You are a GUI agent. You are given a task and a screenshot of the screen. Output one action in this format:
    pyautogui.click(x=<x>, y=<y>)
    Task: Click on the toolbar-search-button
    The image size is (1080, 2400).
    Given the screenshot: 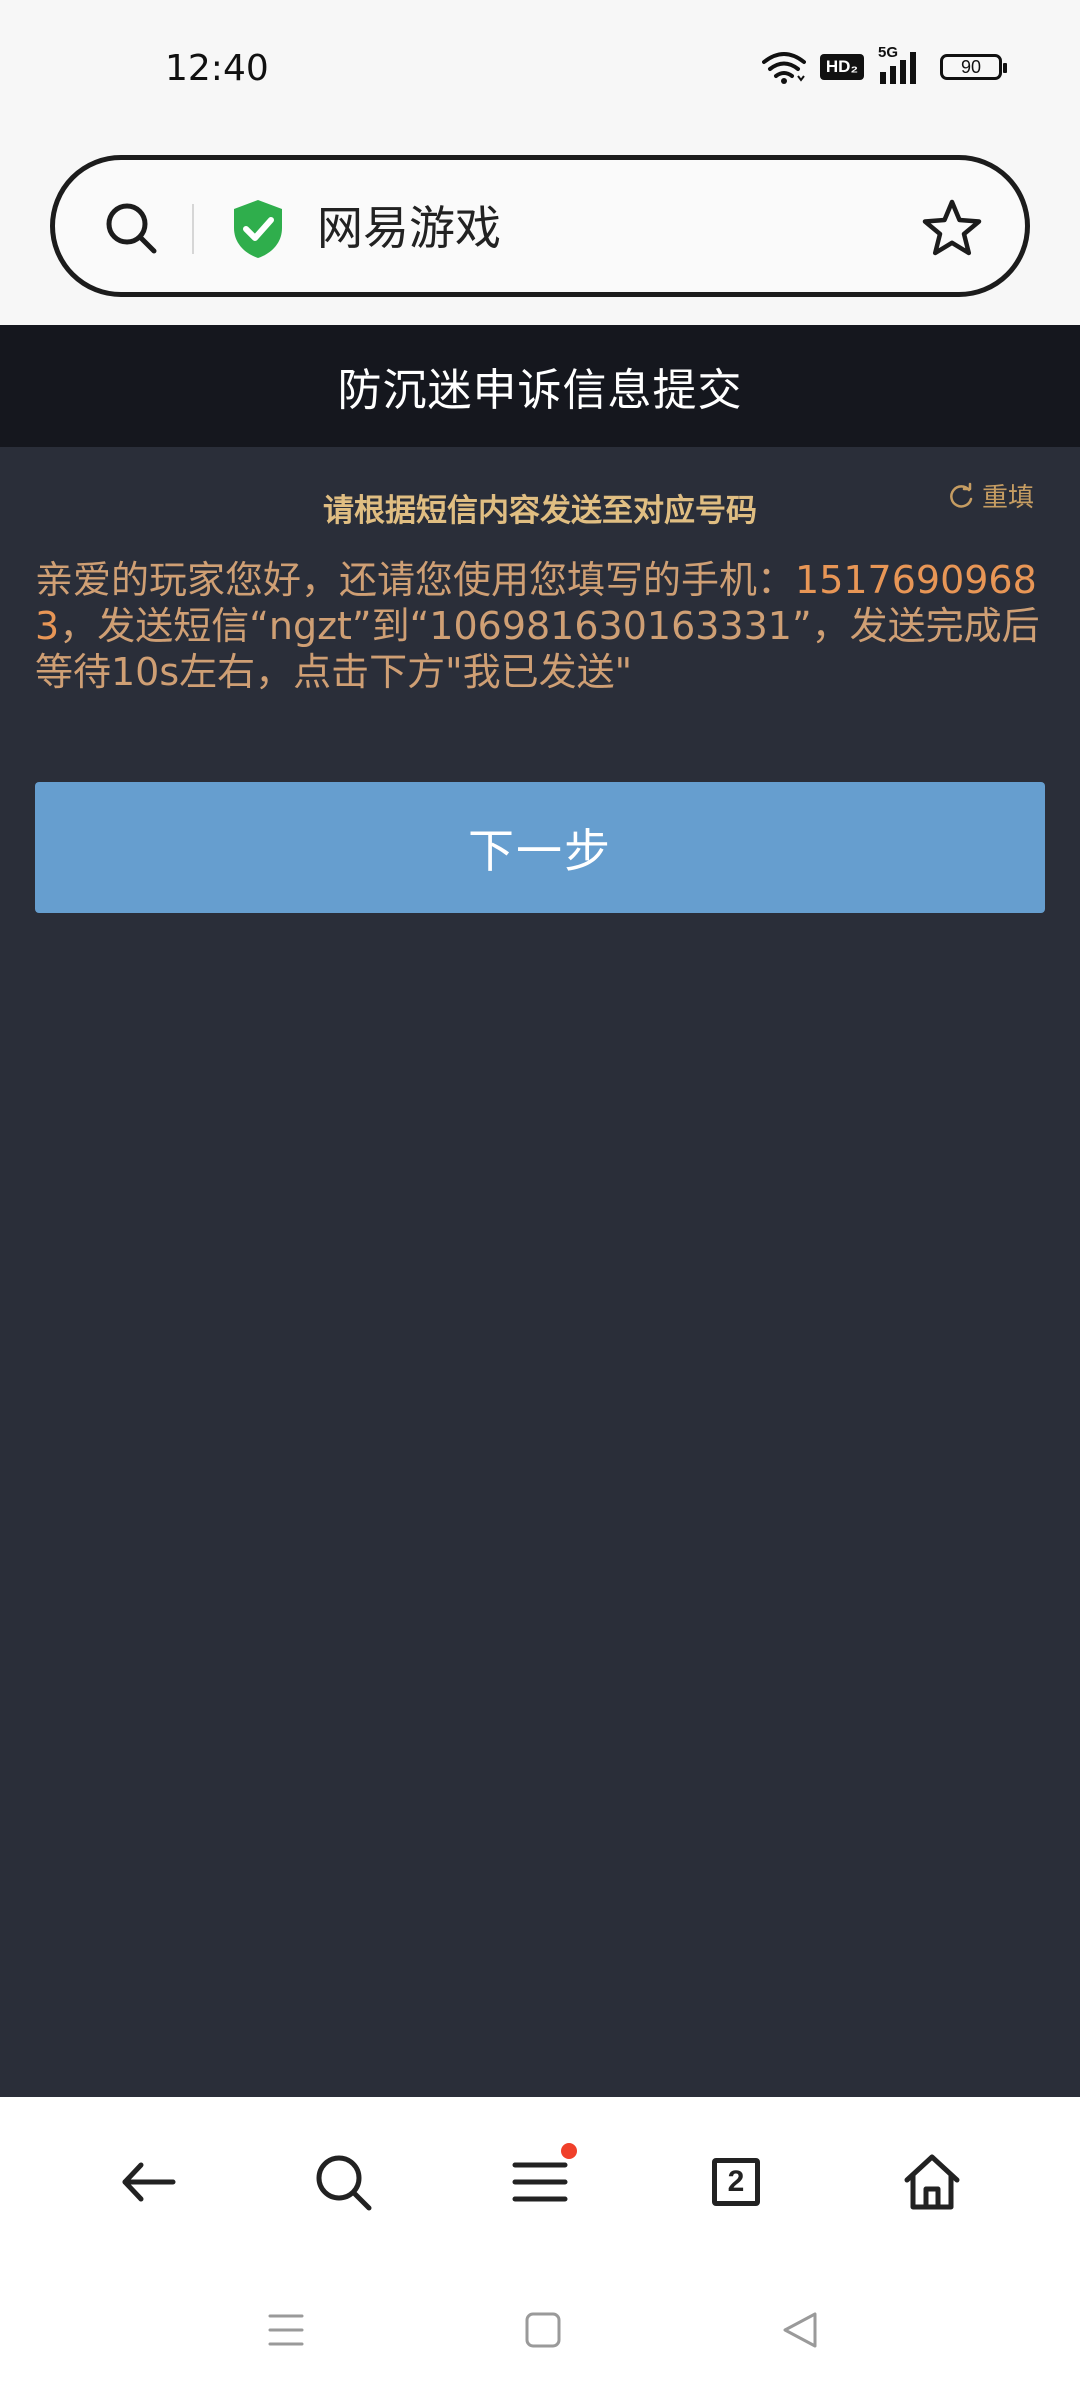 What is the action you would take?
    pyautogui.click(x=343, y=2182)
    